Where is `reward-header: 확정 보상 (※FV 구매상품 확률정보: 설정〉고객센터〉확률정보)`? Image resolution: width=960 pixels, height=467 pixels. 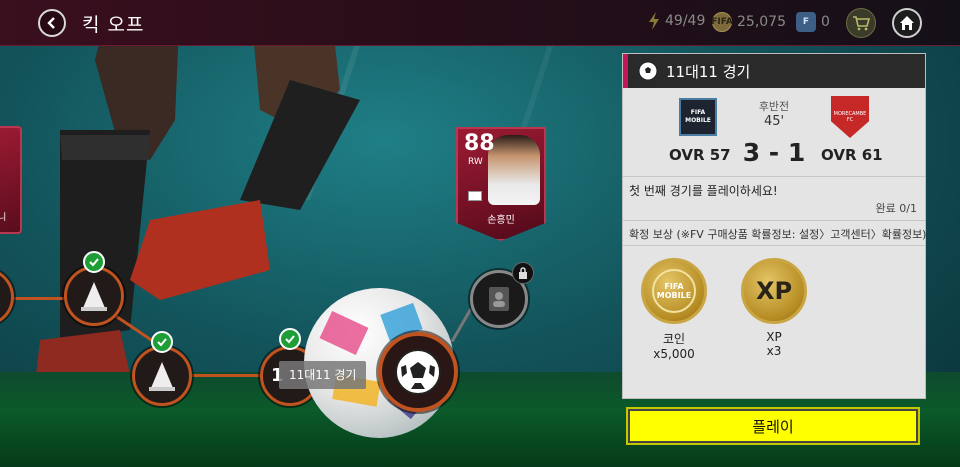 reward-header: 확정 보상 (※FV 구매상품 확률정보: 설정〉고객센터〉확률정보) is located at coordinates (774, 233).